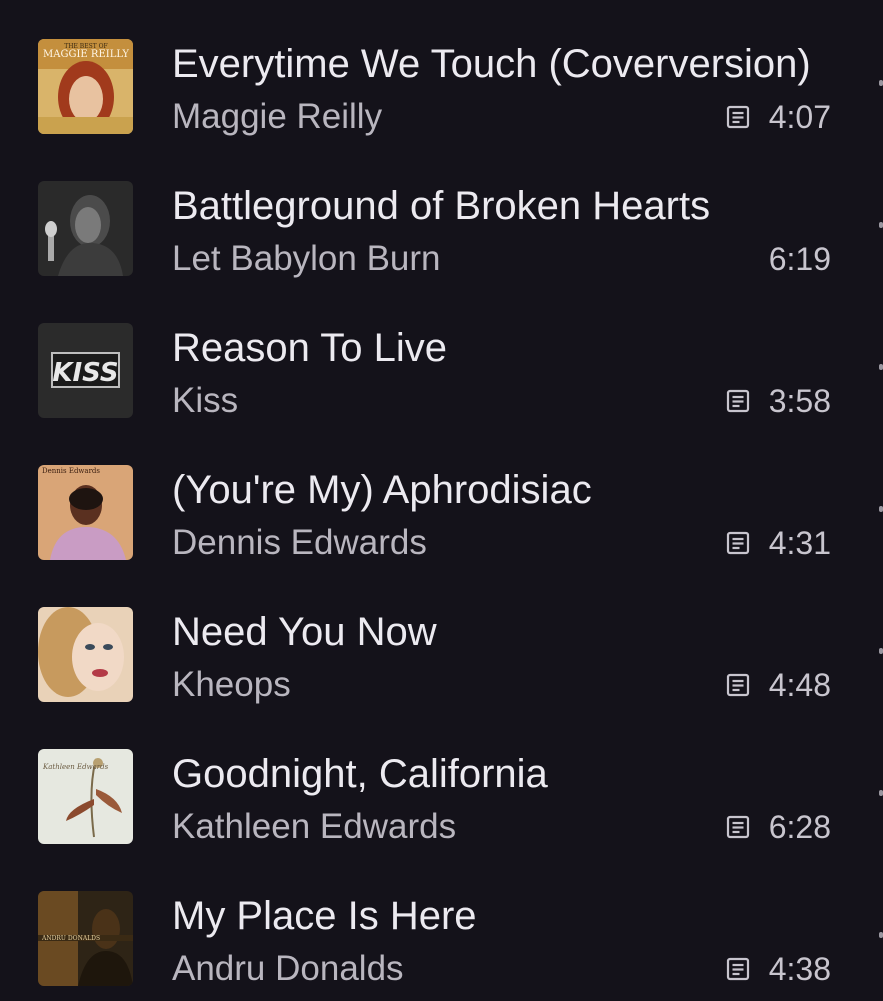 This screenshot has width=883, height=1001. What do you see at coordinates (75, 767) in the screenshot?
I see `svg-text: Kathleen Edwards` at bounding box center [75, 767].